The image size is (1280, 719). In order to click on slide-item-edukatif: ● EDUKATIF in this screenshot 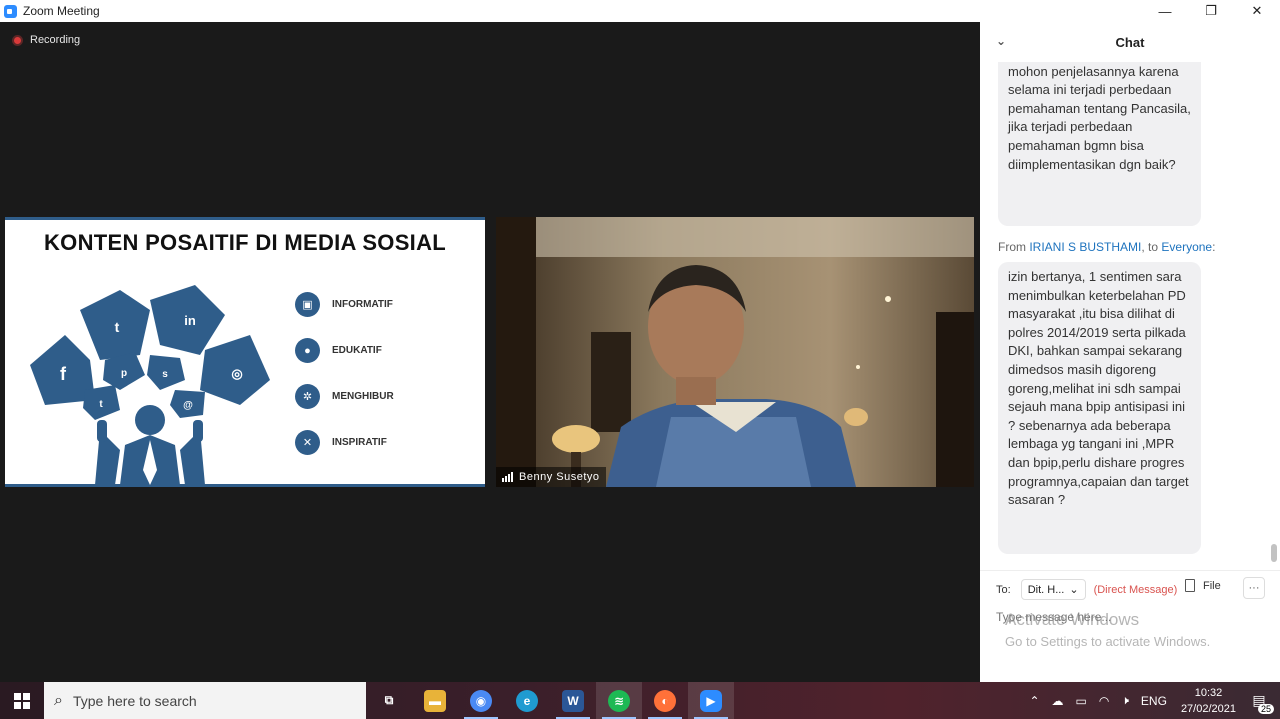, I will do `click(338, 350)`.